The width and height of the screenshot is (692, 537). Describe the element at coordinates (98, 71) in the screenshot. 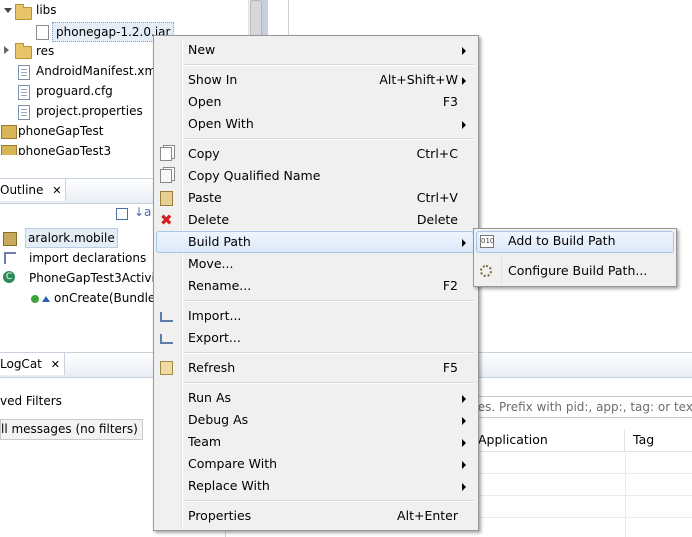

I see `tree-item-manifest: AndroidManifest.xml` at that location.